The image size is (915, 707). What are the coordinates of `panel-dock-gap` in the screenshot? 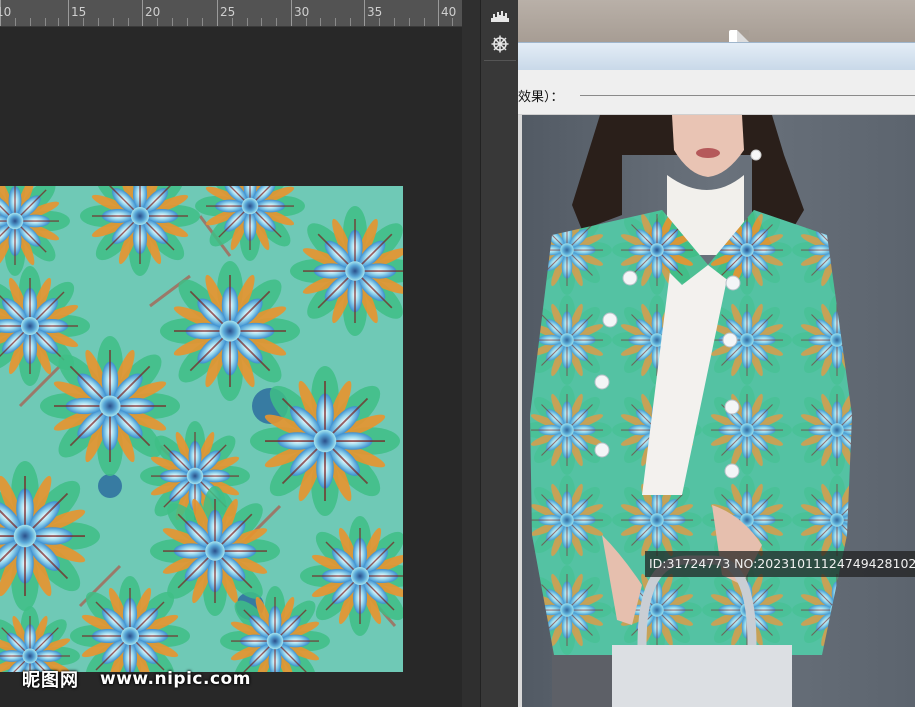 It's located at (471, 353).